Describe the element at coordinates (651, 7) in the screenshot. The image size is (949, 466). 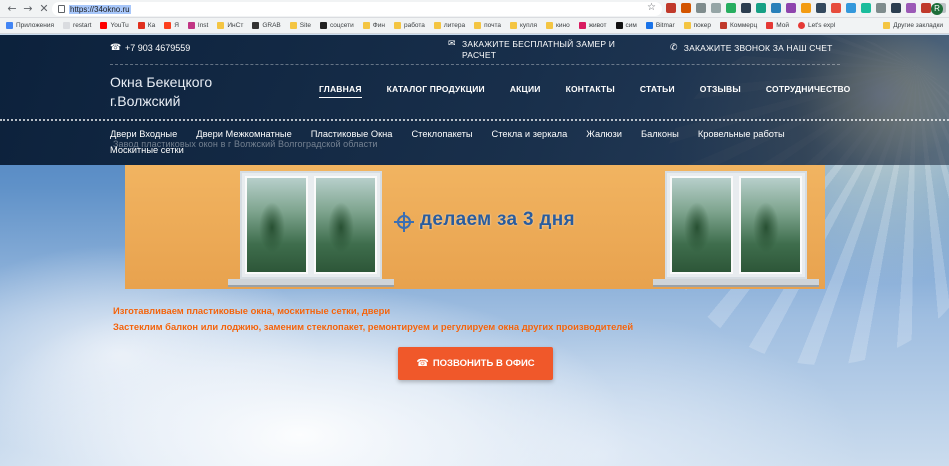
I see `bookmark-star-icon: ☆` at that location.